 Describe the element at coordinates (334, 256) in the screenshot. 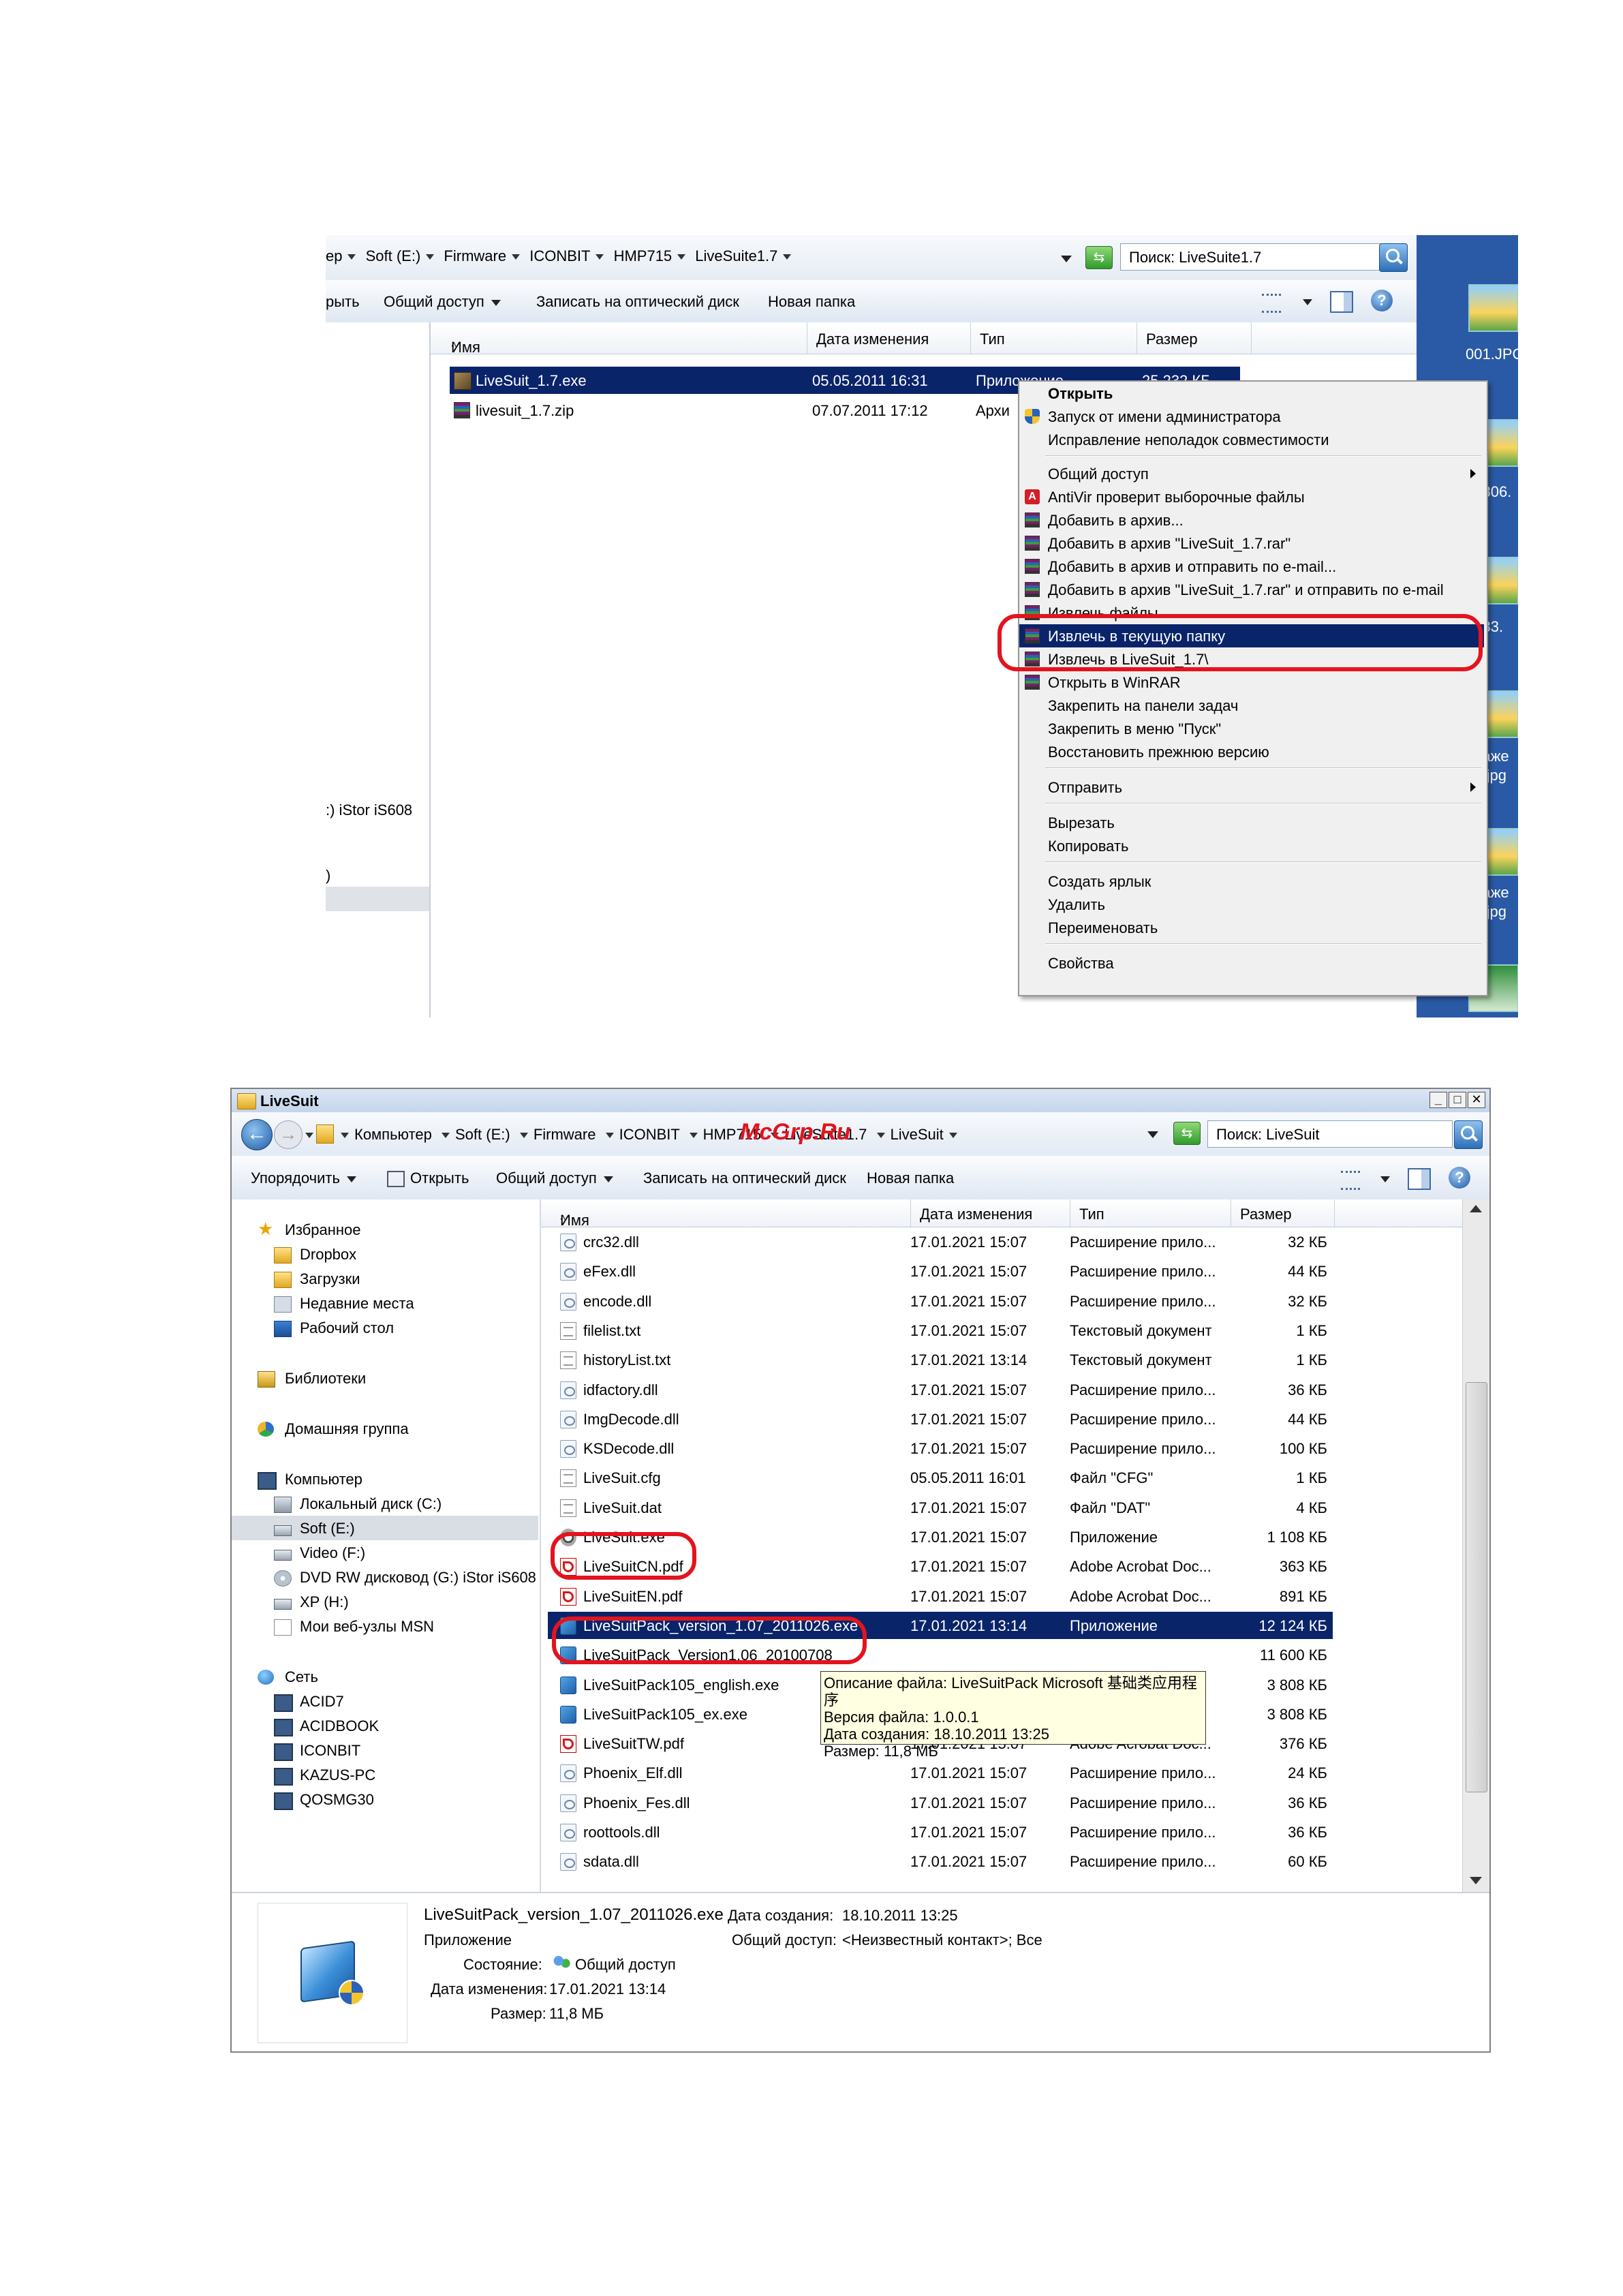

I see `breadcrumb-item: ер` at that location.